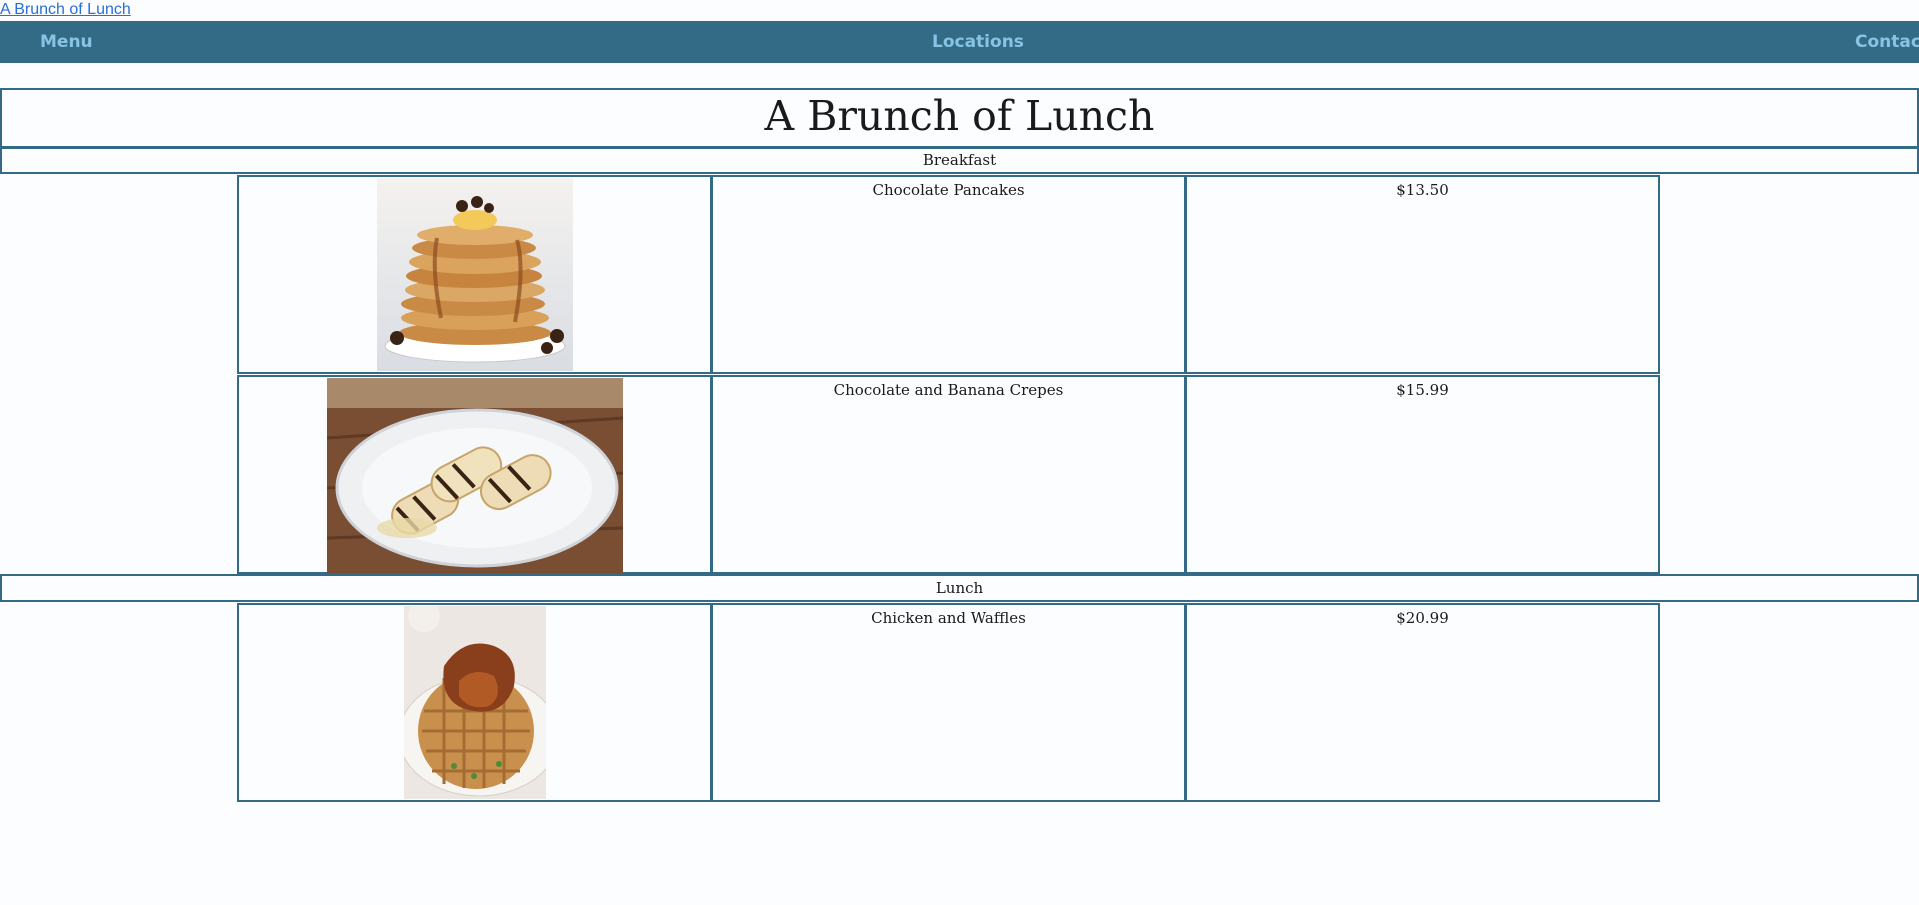 The width and height of the screenshot is (1919, 905). I want to click on chicken-waffles-image, so click(475, 702).